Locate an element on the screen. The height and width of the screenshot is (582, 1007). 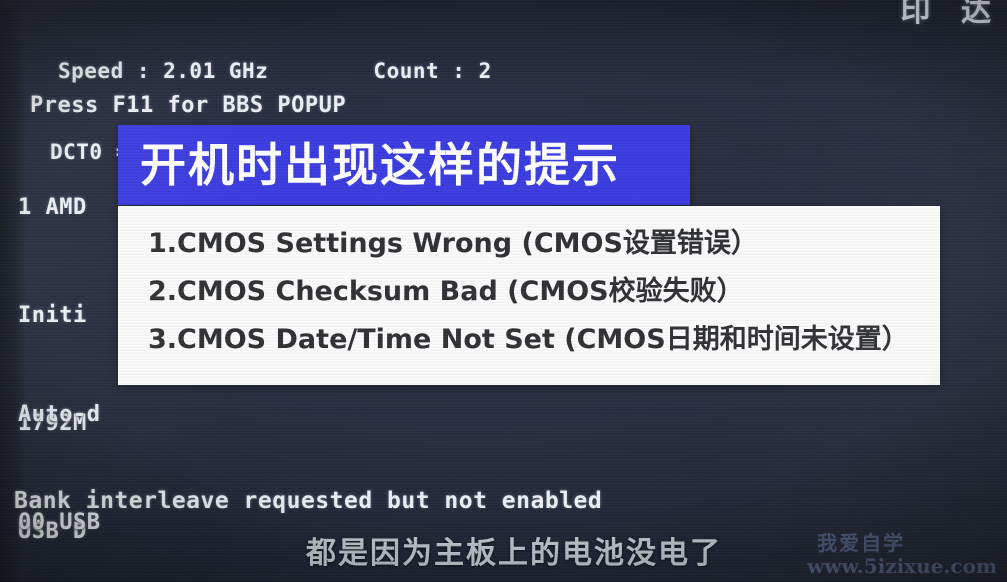
video-subtitle: 都是因为主板上的电池没电了 is located at coordinates (514, 553).